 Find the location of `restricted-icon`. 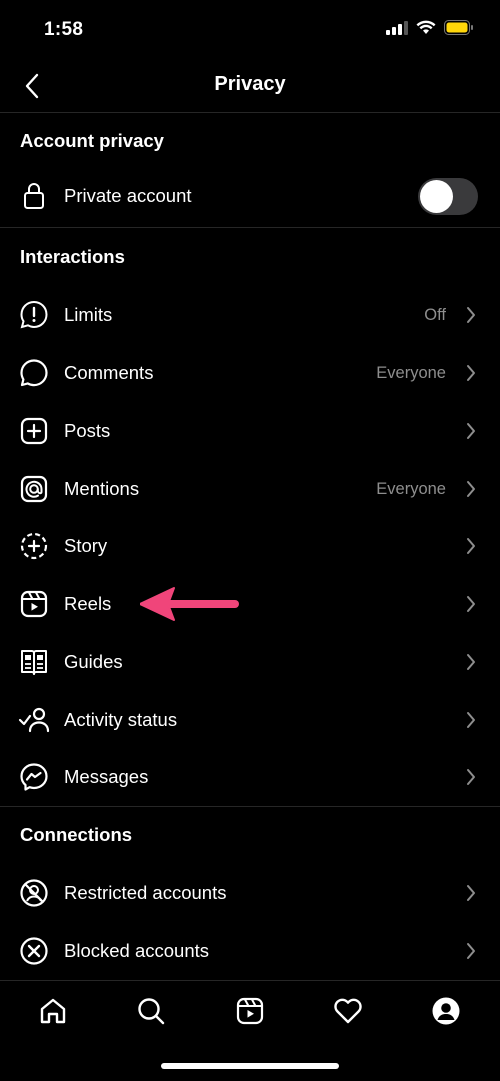

restricted-icon is located at coordinates (34, 893).